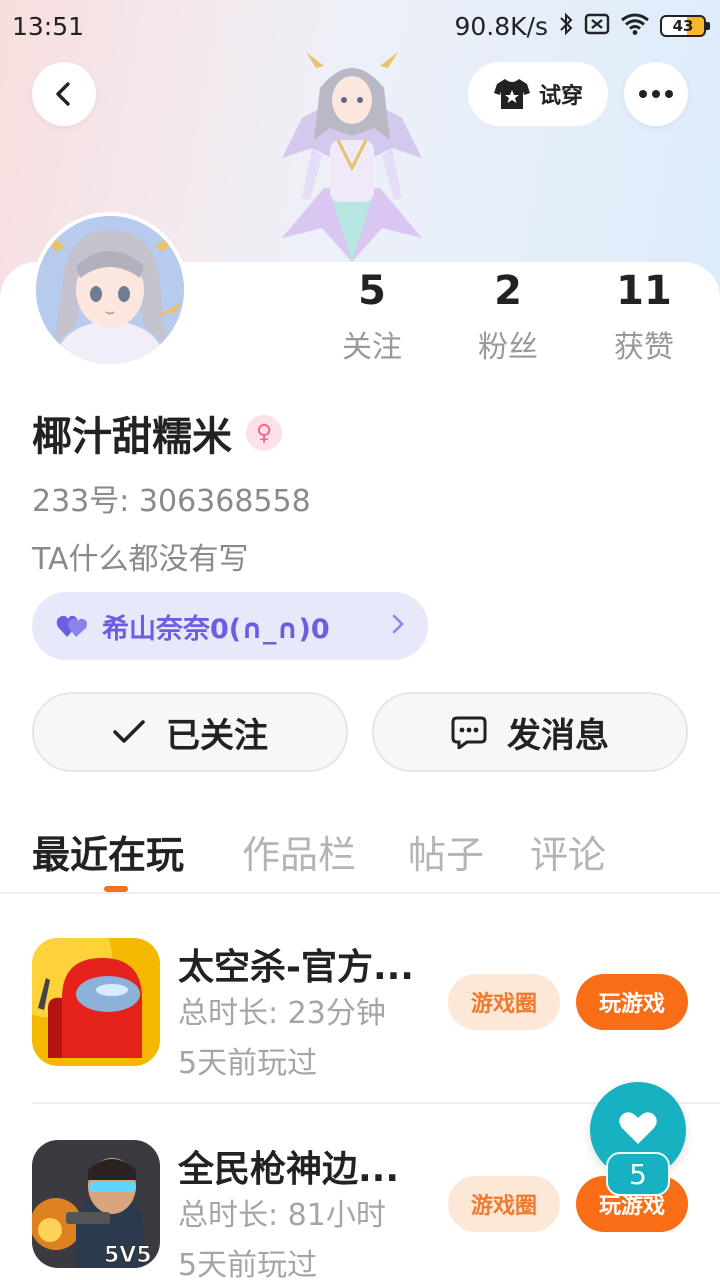  I want to click on followers-label: 粉丝, so click(508, 347).